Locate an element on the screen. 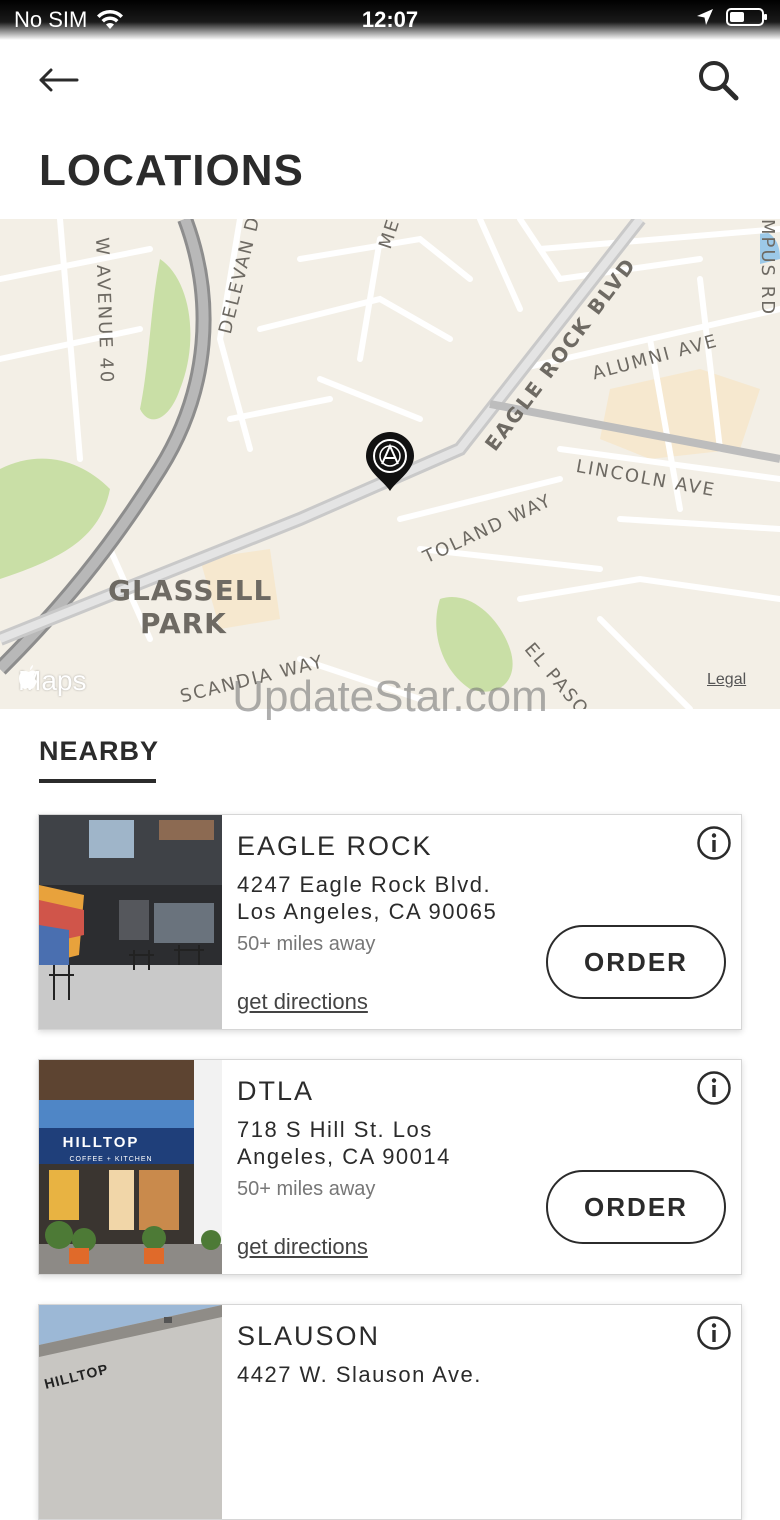  back-button is located at coordinates (58, 80).